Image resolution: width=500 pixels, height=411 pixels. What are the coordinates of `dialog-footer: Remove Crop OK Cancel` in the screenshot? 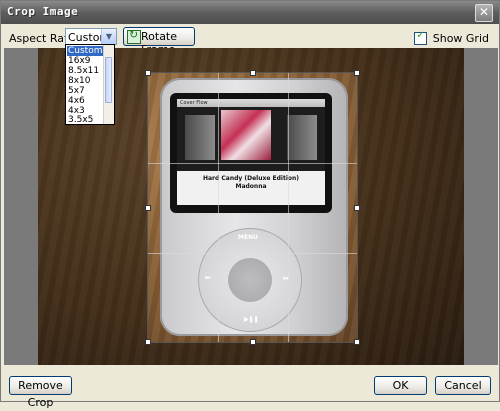 It's located at (250, 387).